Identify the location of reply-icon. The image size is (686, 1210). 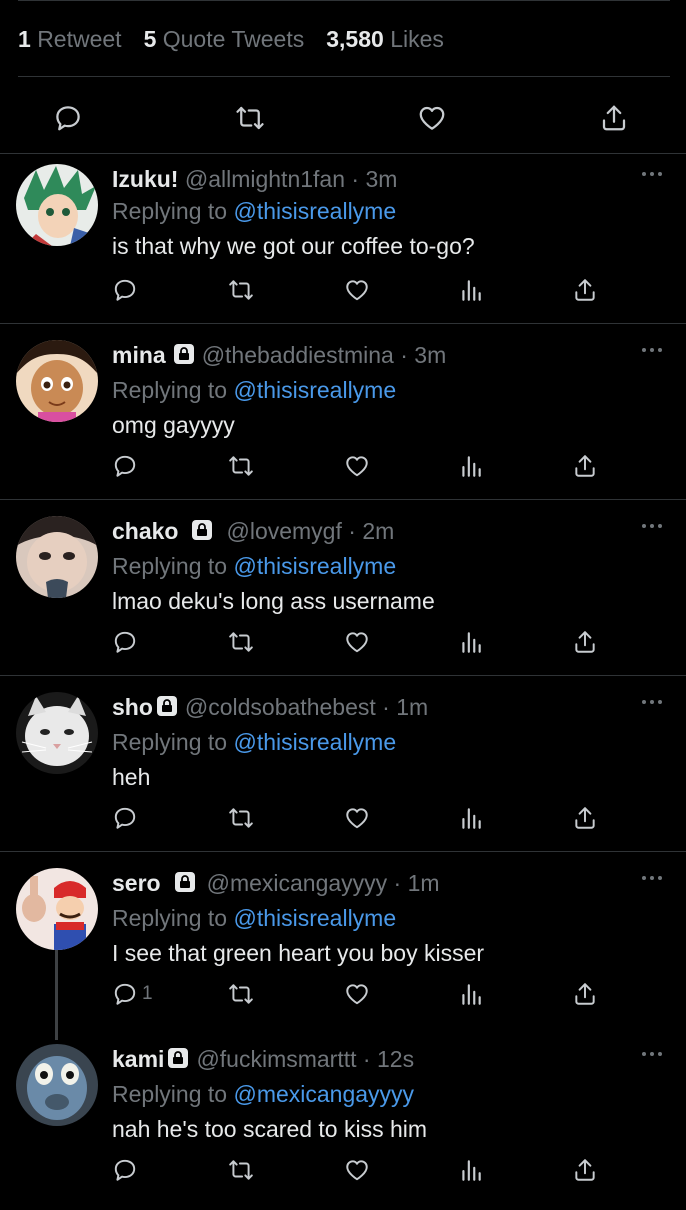
(125, 466).